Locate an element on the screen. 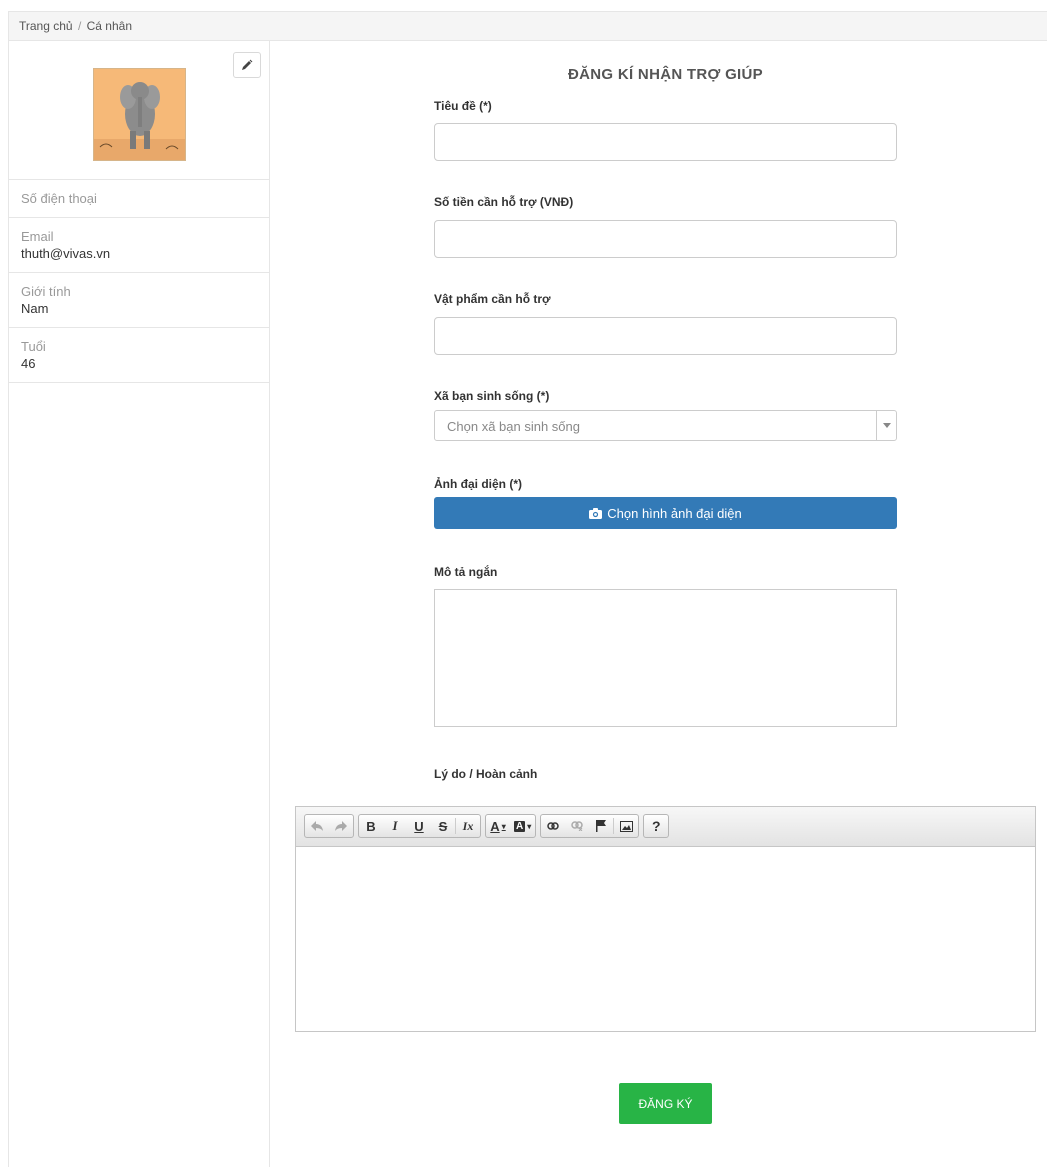 This screenshot has height=1167, width=1047. background-color-label: A is located at coordinates (520, 826).